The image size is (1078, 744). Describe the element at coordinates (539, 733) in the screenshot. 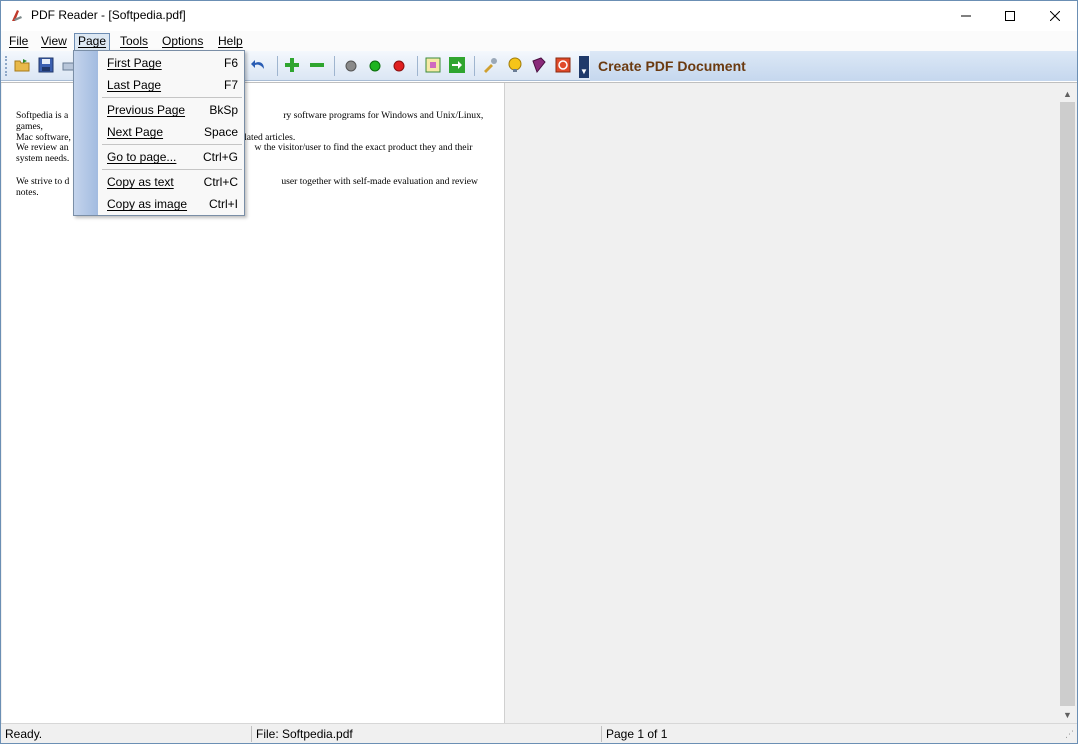

I see `status-bar: Ready. File: Softpedia.pdf Page 1 of 1 ⋰` at that location.